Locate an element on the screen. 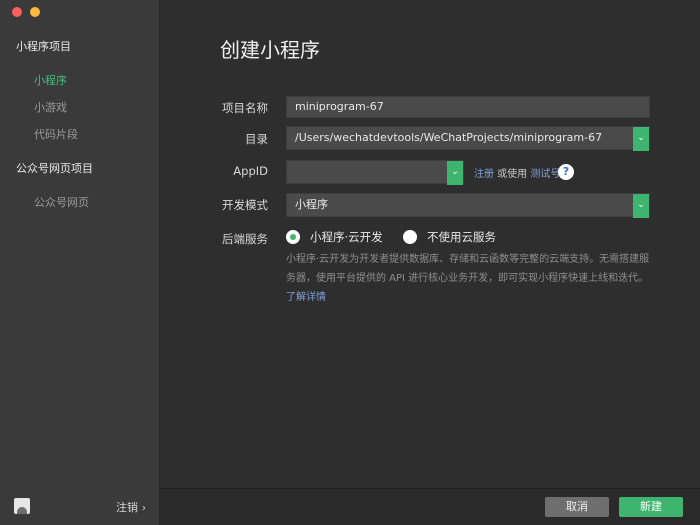 Image resolution: width=700 pixels, height=525 pixels. project-name-value: miniprogram-67 is located at coordinates (339, 106).